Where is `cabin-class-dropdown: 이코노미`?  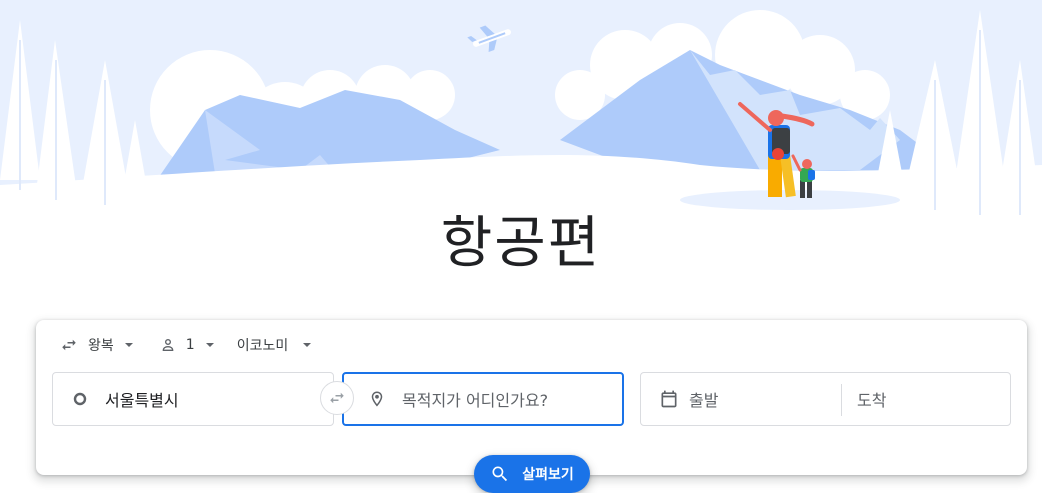
cabin-class-dropdown: 이코노미 is located at coordinates (275, 345).